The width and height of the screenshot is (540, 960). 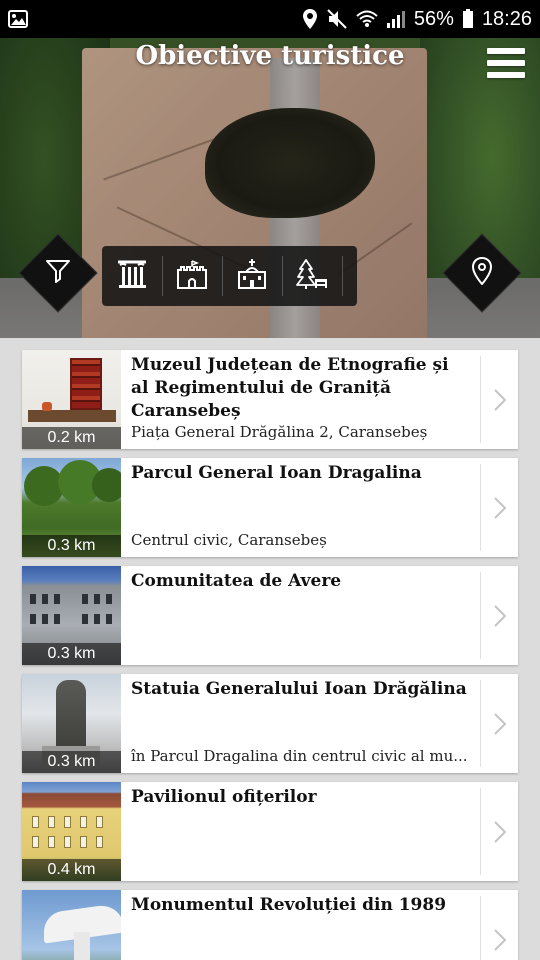 I want to click on place-name: Parcul General Ioan Dragalina, so click(x=276, y=473).